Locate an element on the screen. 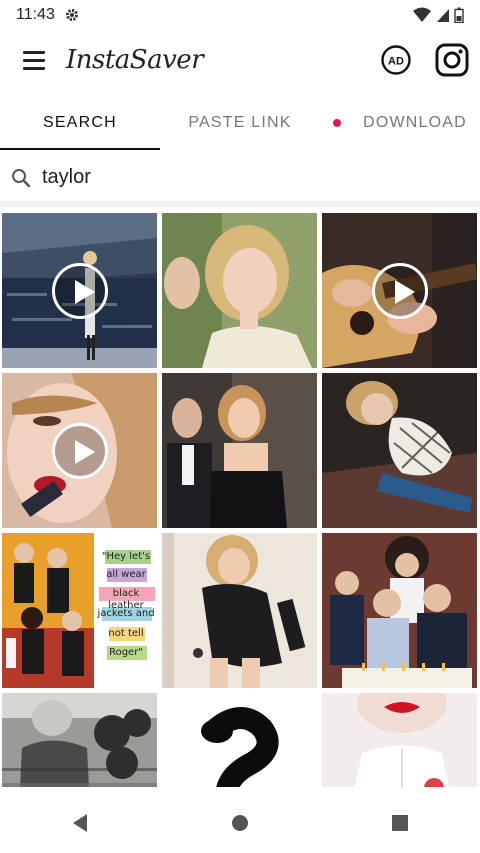 The image size is (480, 853). system-nav-bar is located at coordinates (240, 823).